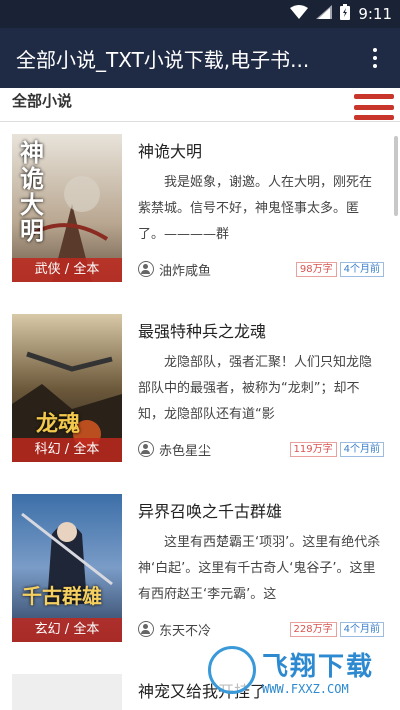 The width and height of the screenshot is (400, 710). What do you see at coordinates (299, 14) in the screenshot?
I see `wifi-icon` at bounding box center [299, 14].